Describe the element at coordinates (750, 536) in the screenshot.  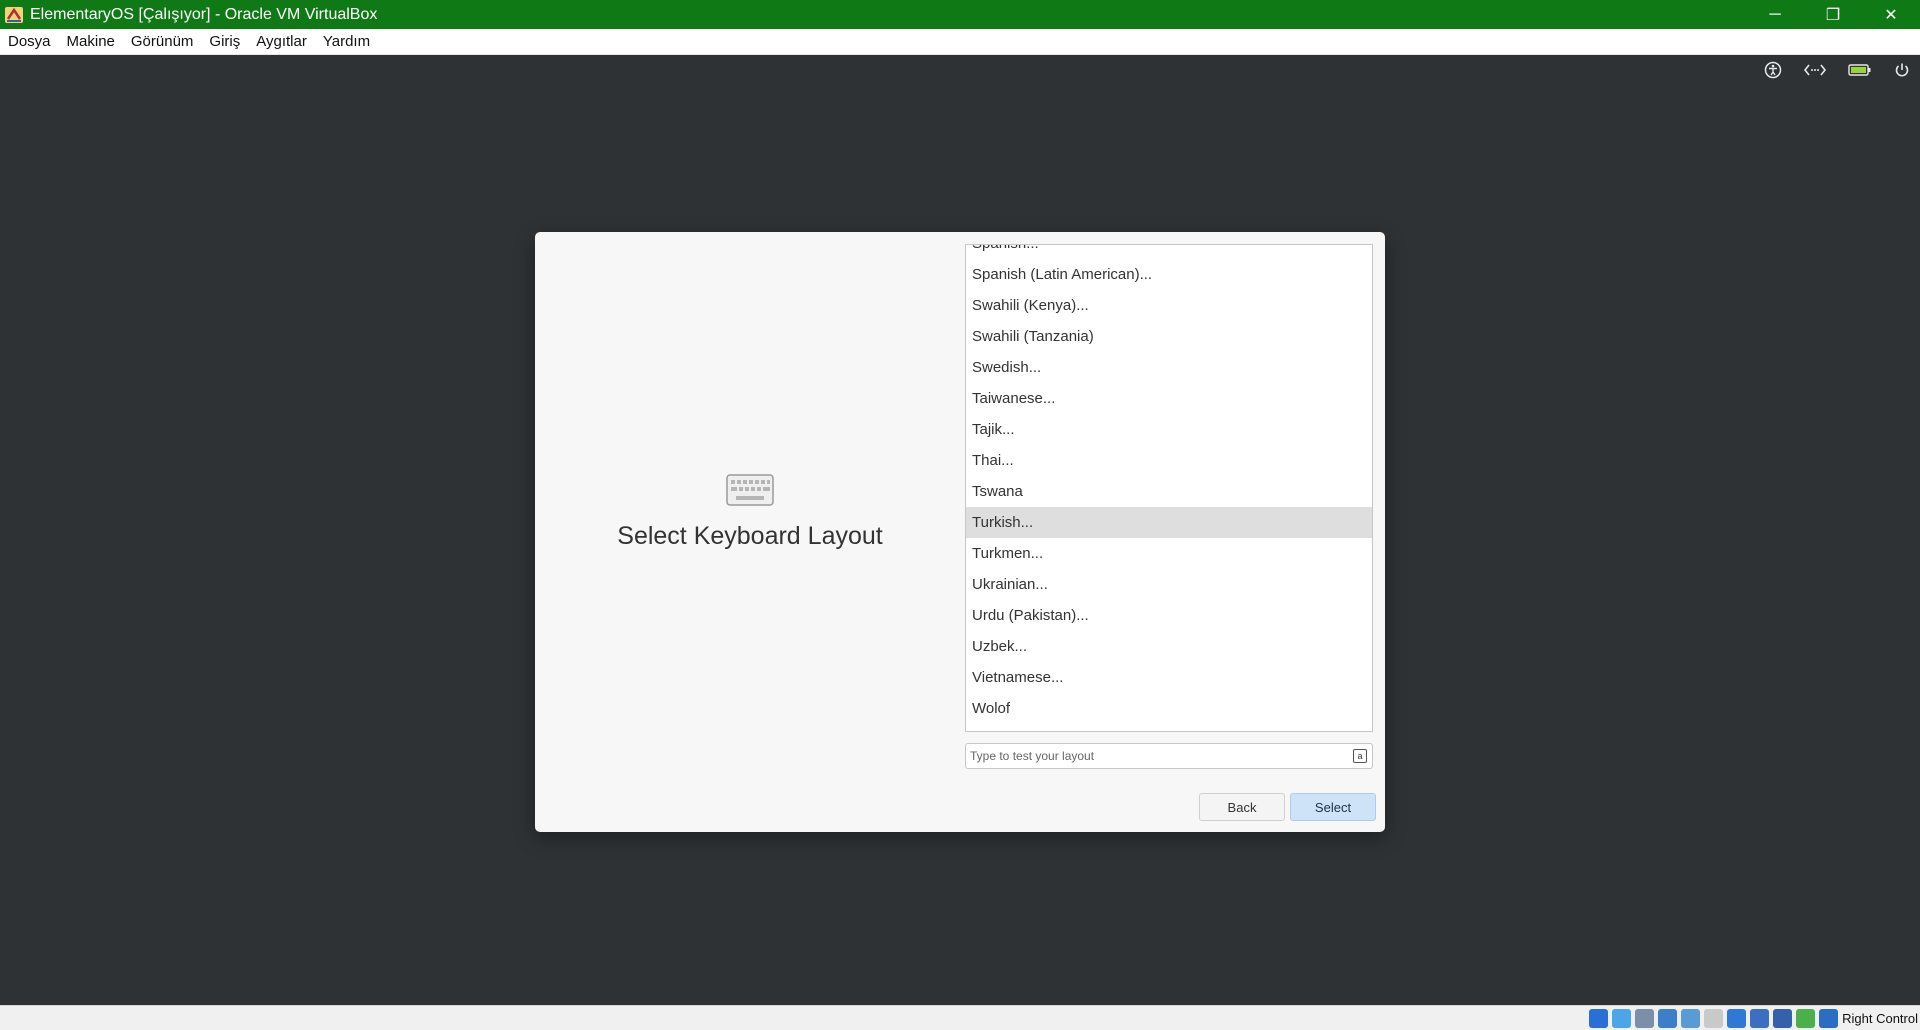
I see `dialog-title: Select Keyboard Layout` at that location.